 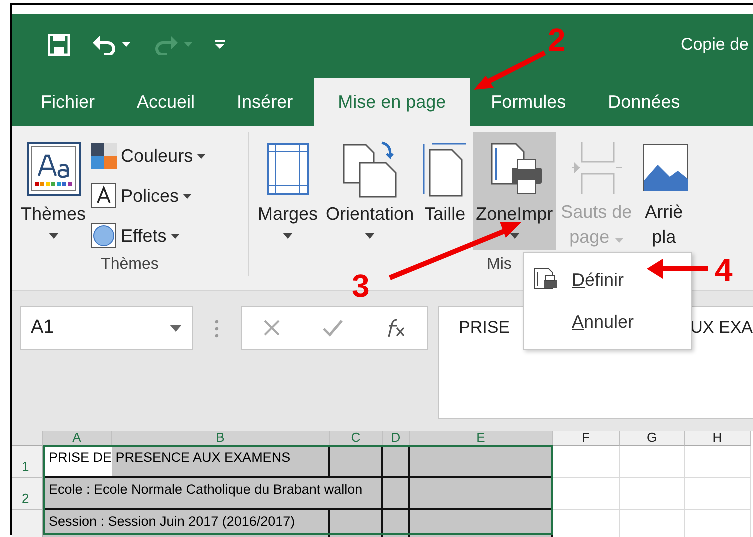 What do you see at coordinates (265, 102) in the screenshot?
I see `ribbon-tab: Insérer` at bounding box center [265, 102].